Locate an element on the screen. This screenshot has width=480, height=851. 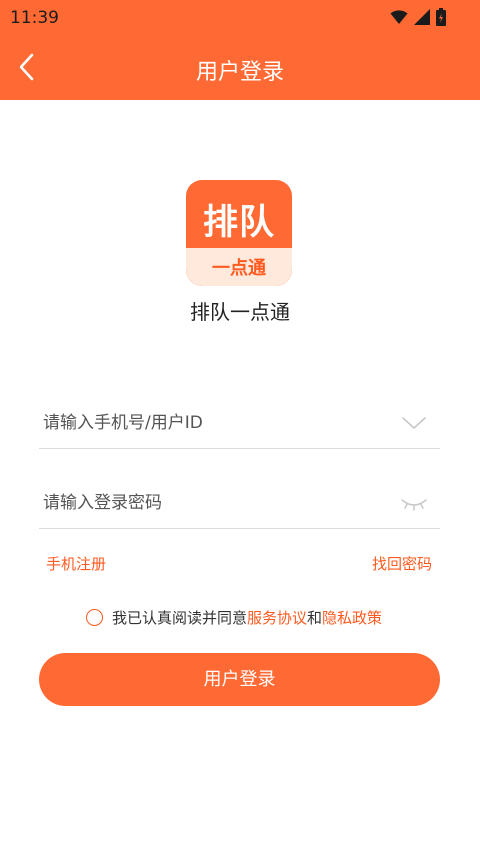
username-field is located at coordinates (239, 423).